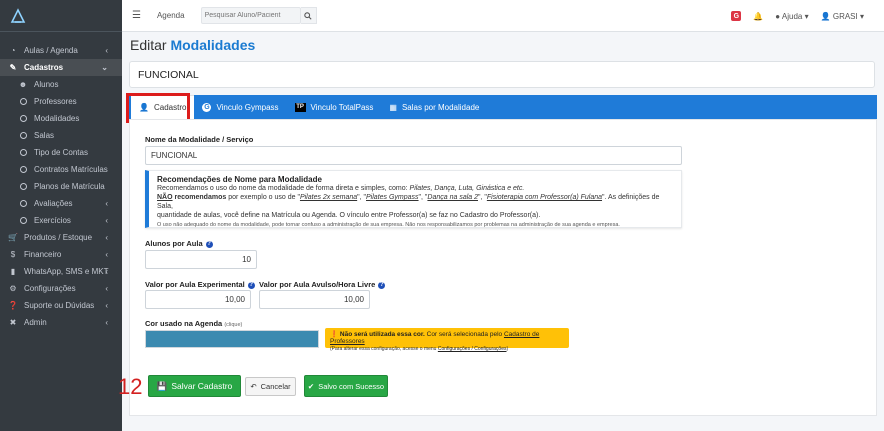  Describe the element at coordinates (18, 15) in the screenshot. I see `logo-icon` at that location.